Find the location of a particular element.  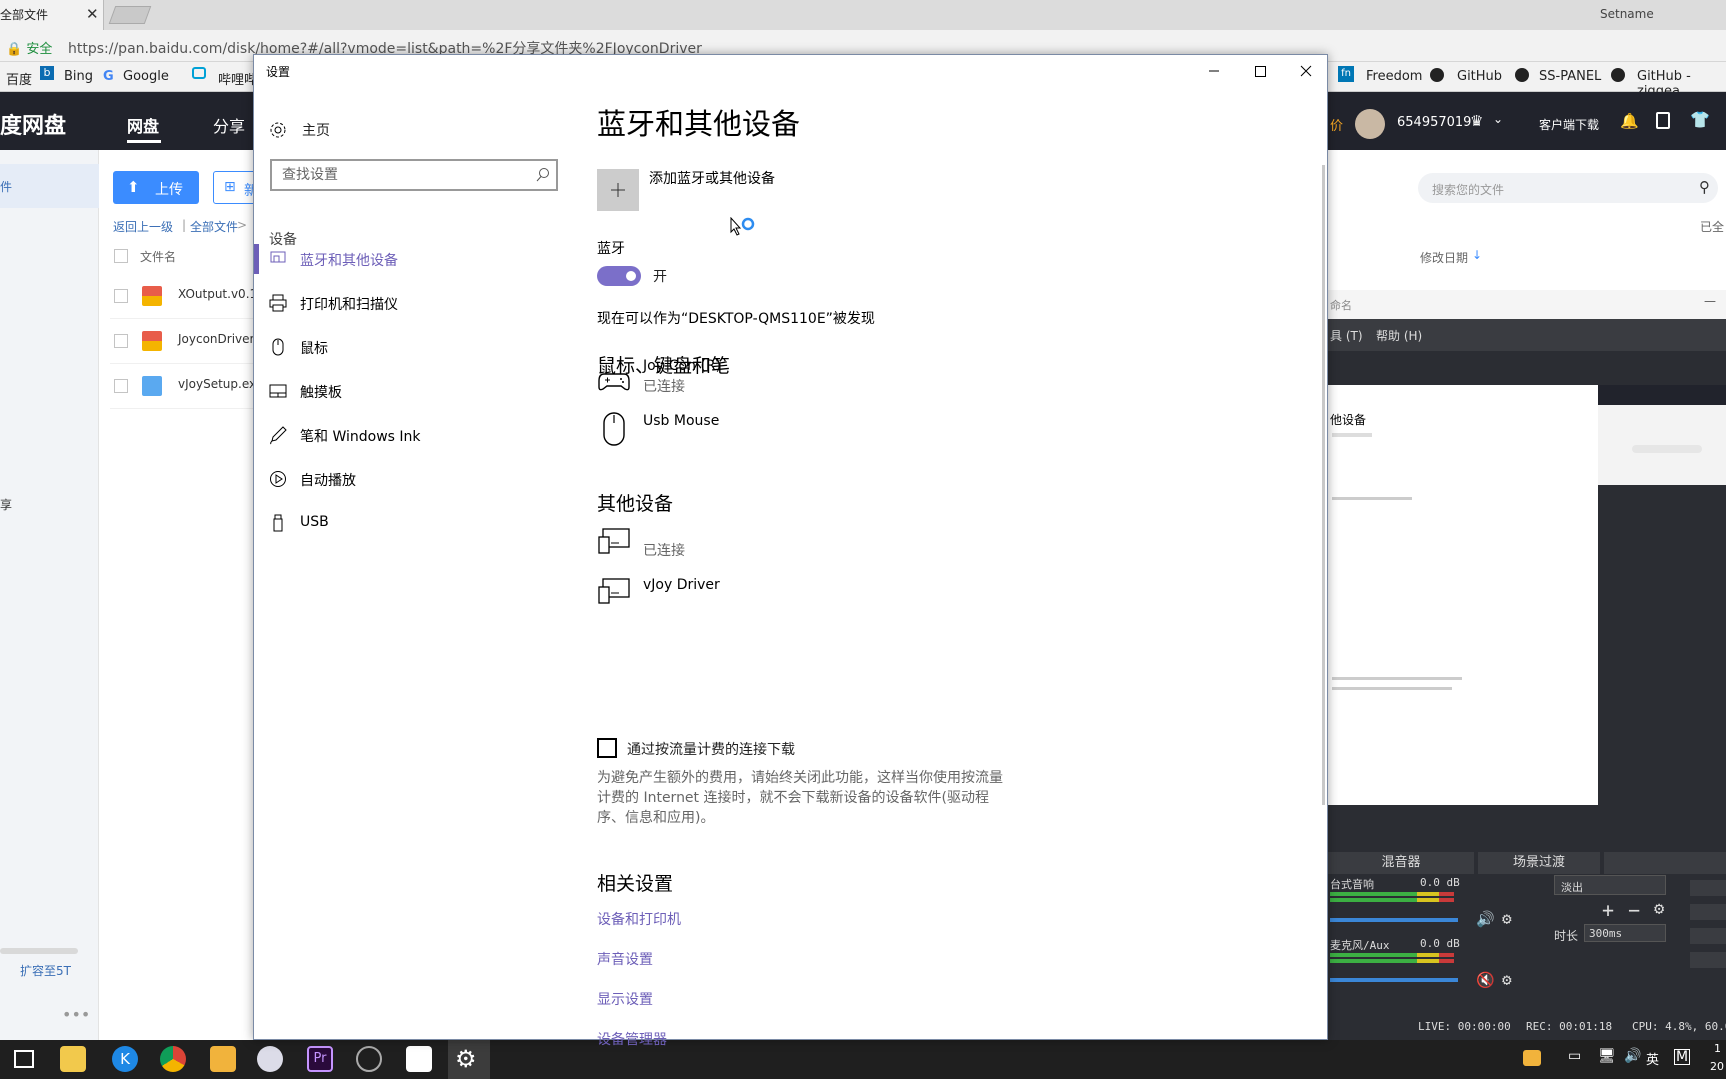

upload-button: ⬆ 上传 is located at coordinates (156, 187).